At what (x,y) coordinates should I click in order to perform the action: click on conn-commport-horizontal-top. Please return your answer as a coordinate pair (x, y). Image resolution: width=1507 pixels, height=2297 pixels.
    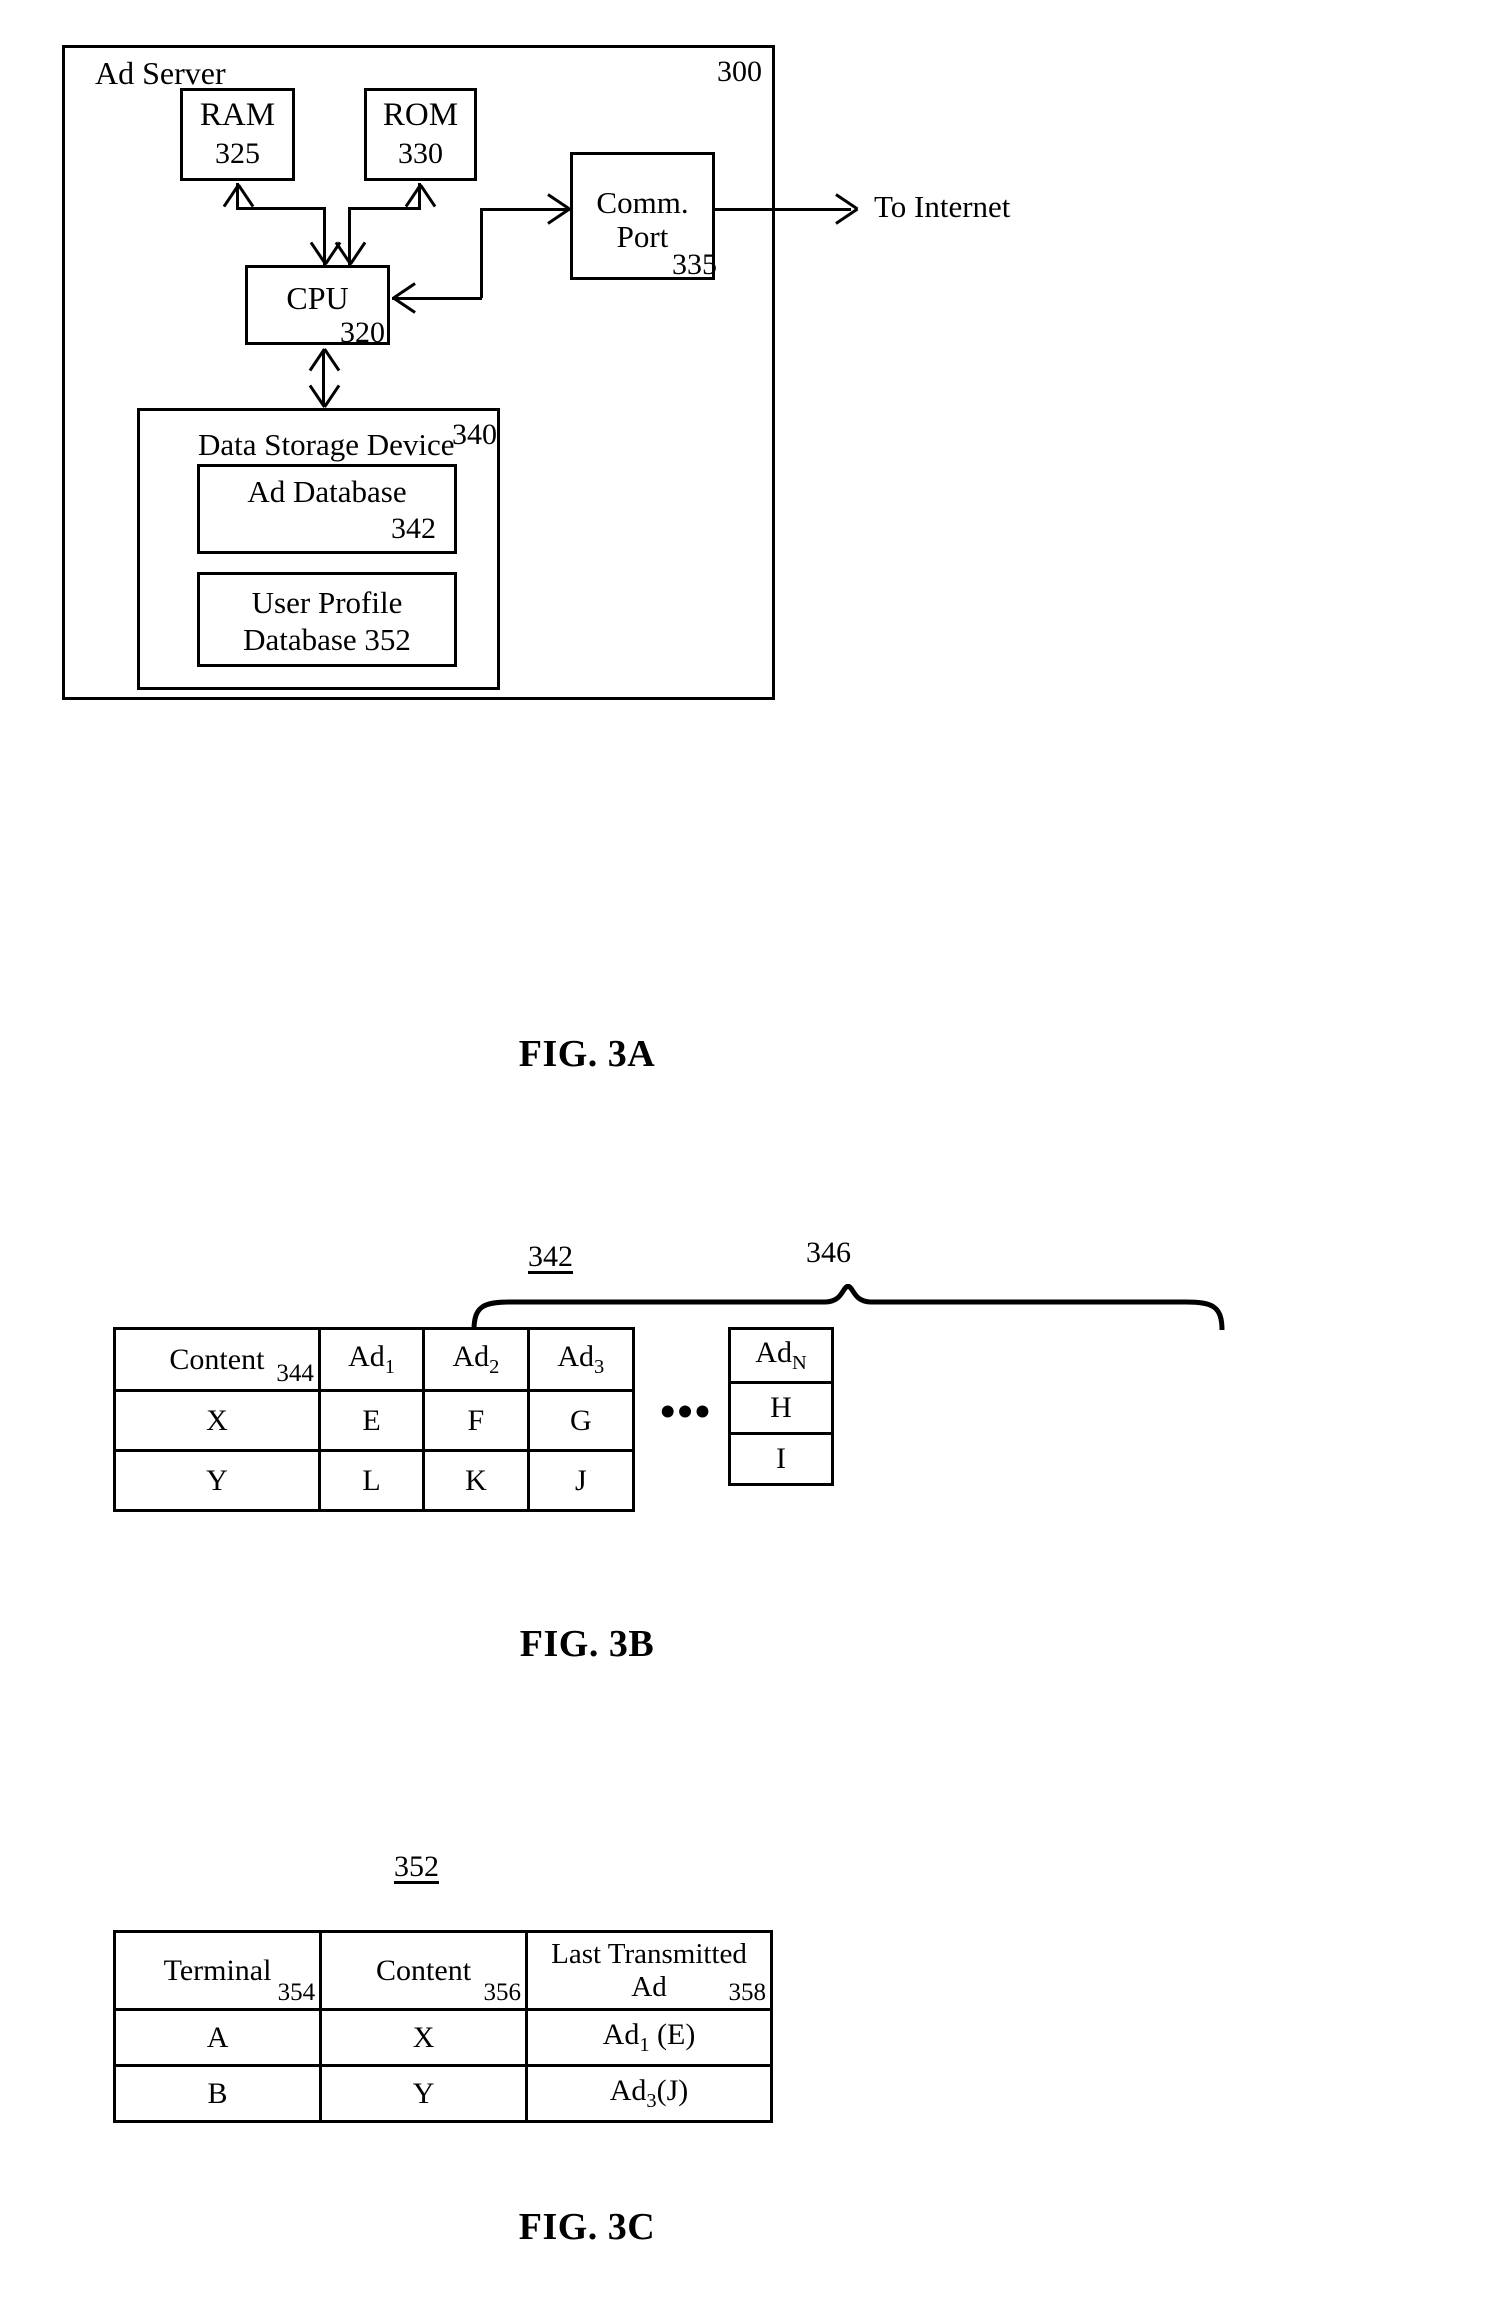
    Looking at the image, I should click on (526, 209).